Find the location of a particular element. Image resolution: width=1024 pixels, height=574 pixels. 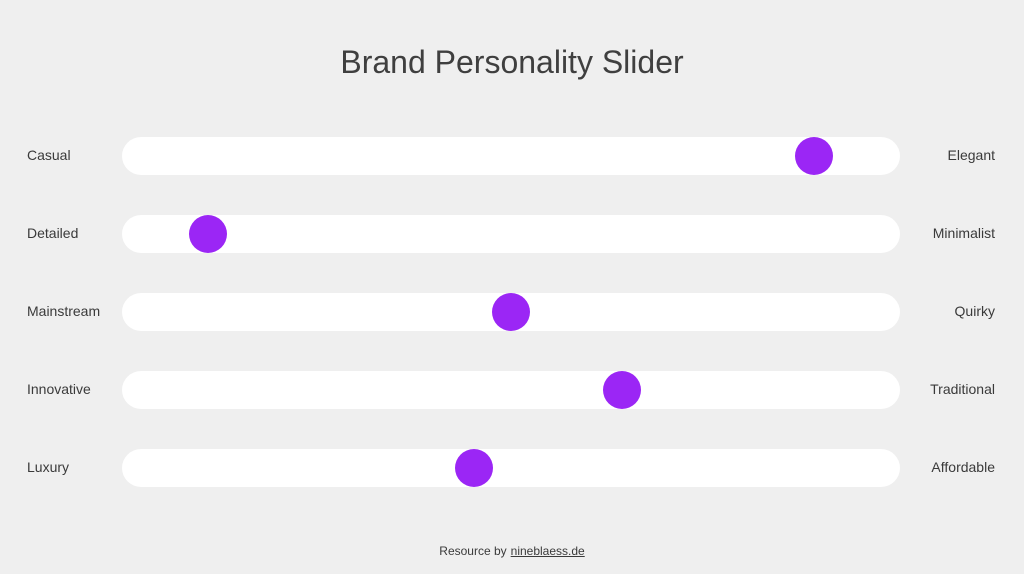

slider-row: Luxury Affordable is located at coordinates (512, 468).